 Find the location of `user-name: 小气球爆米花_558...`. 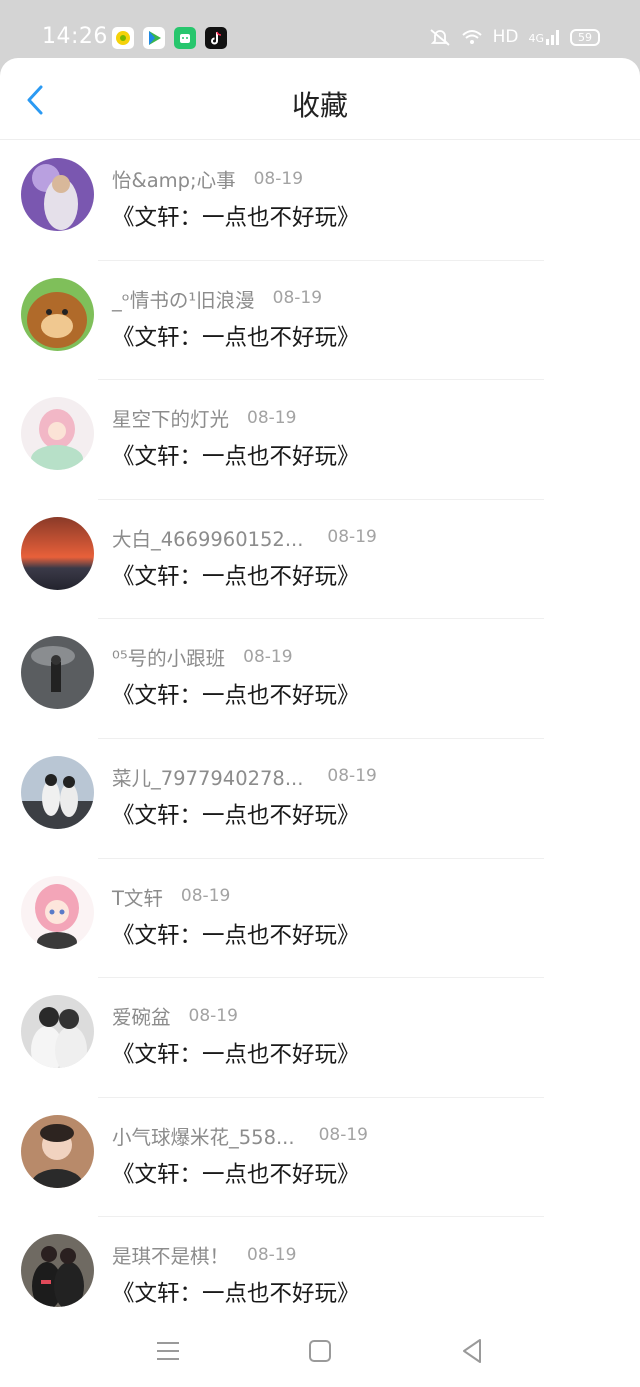

user-name: 小气球爆米花_558... is located at coordinates (203, 1135).